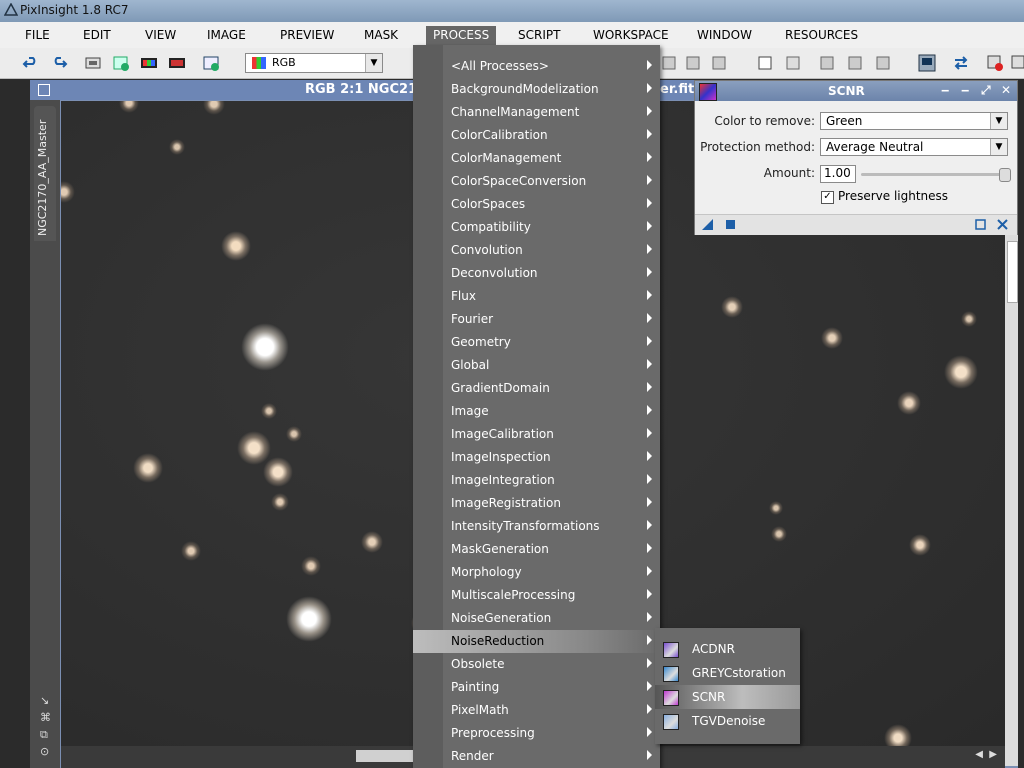 The image size is (1024, 768). Describe the element at coordinates (386, 756) in the screenshot. I see `horizontal-scroll-thumb` at that location.